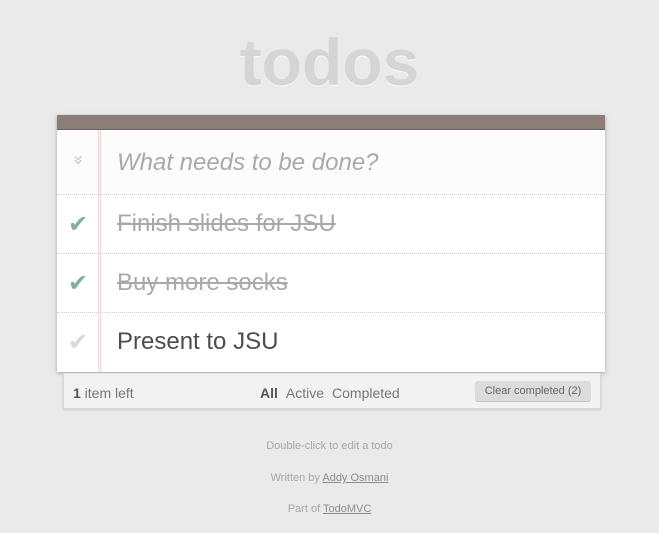  Describe the element at coordinates (107, 393) in the screenshot. I see `todo-count-suffix: item left` at that location.